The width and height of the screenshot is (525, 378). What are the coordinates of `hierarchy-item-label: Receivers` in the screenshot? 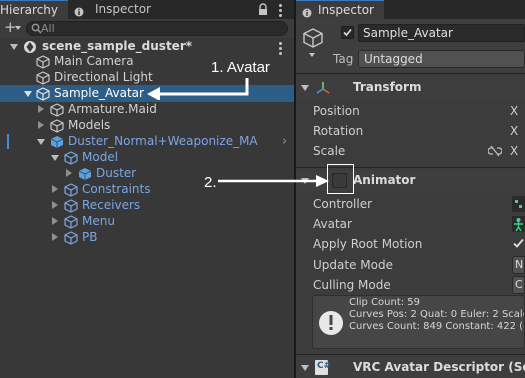 It's located at (111, 205).